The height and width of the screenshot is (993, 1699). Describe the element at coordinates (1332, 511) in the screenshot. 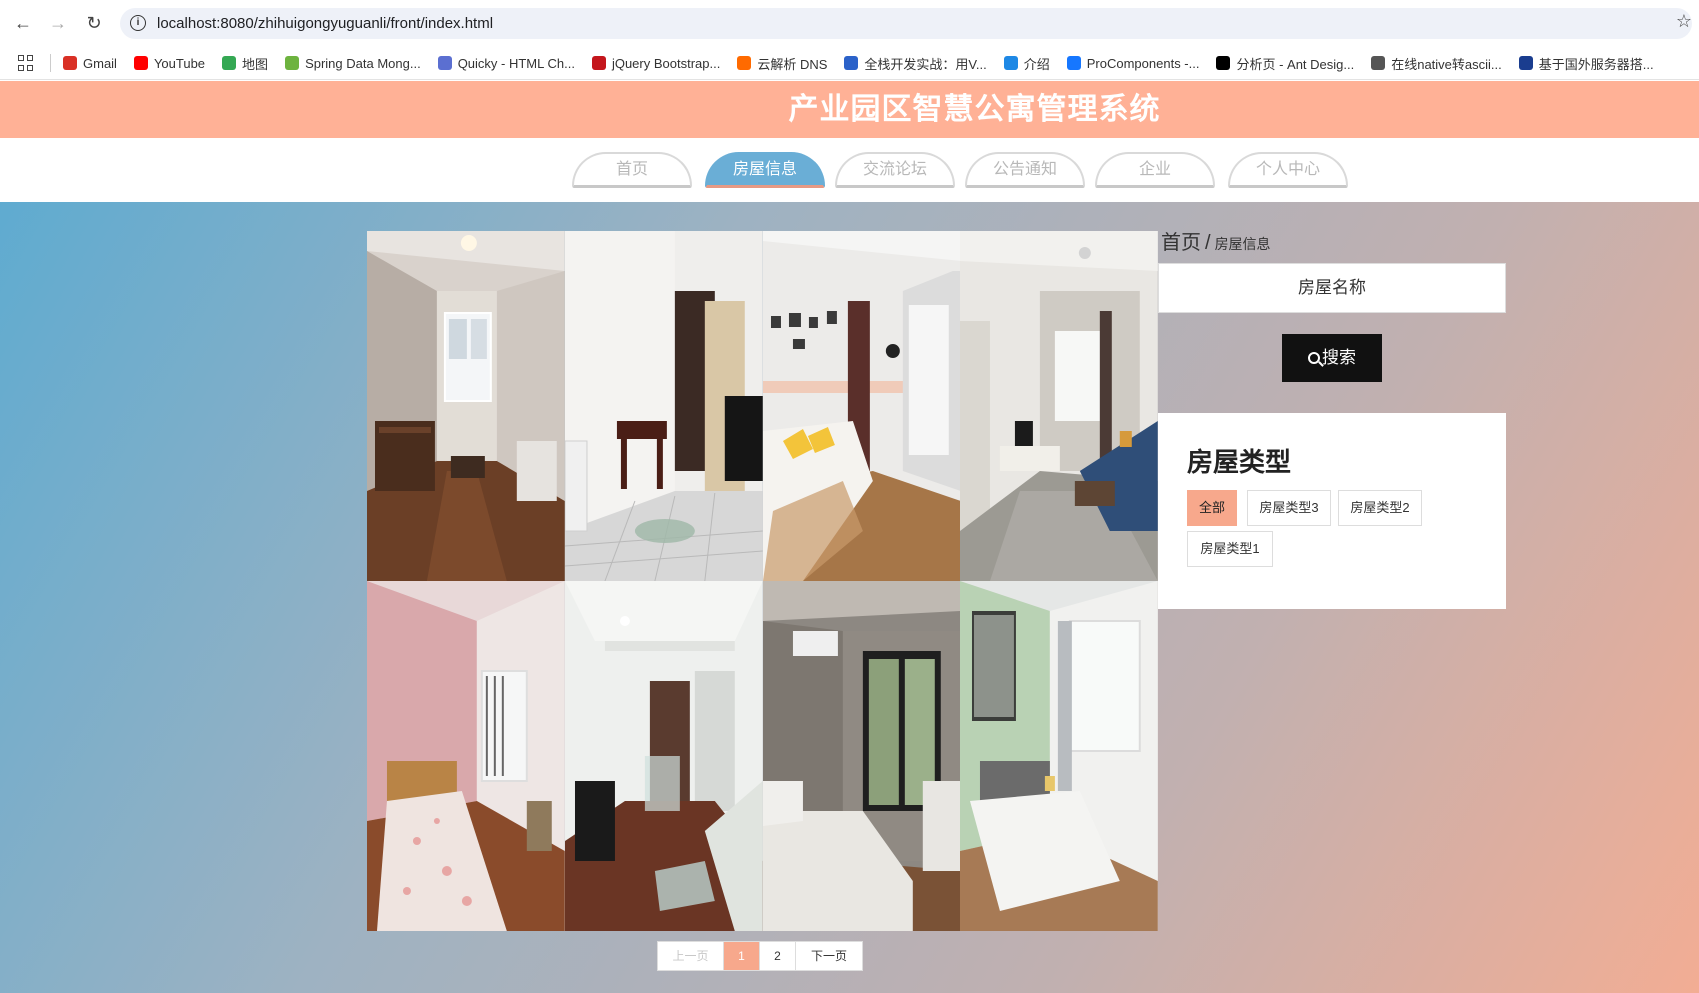

I see `house-type-panel: 房屋类型 全部 房屋类型3 房屋类型2 房屋类型1` at that location.